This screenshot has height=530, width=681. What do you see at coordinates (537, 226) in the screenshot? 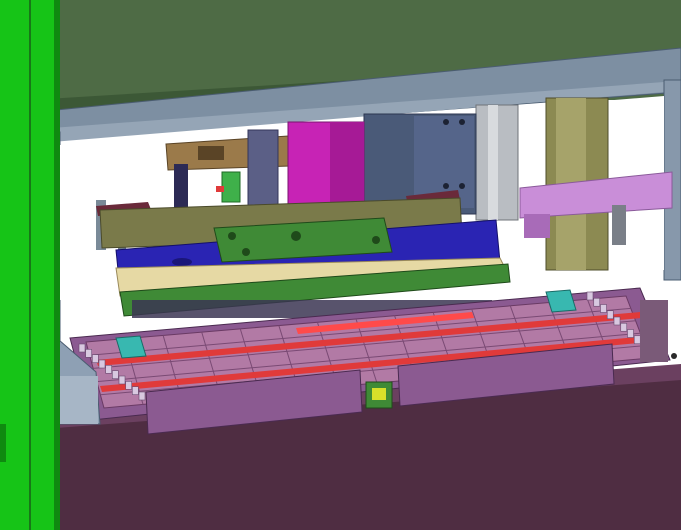
I see `lilac-rail-bracket` at bounding box center [537, 226].